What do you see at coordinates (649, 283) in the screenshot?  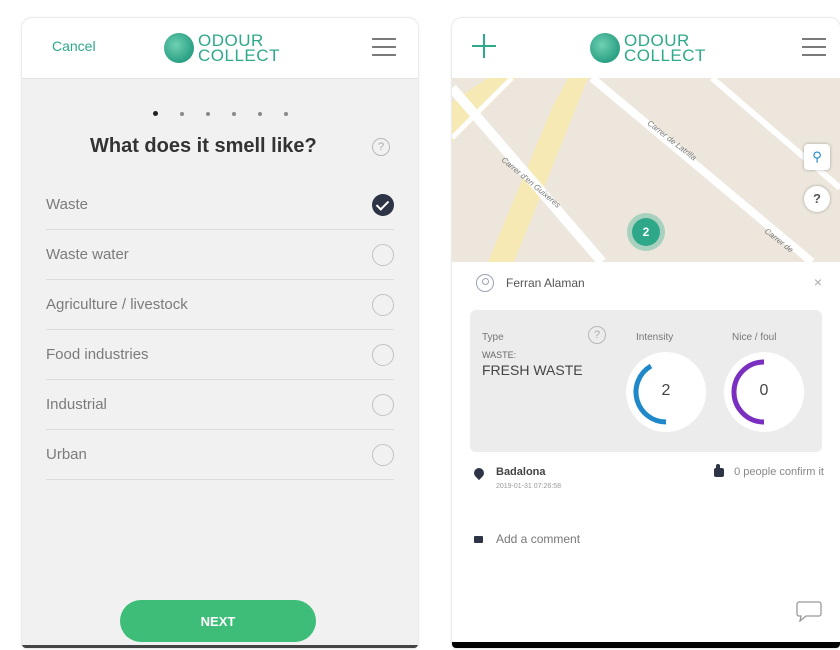 I see `observation-author: Ferran Alaman ×` at bounding box center [649, 283].